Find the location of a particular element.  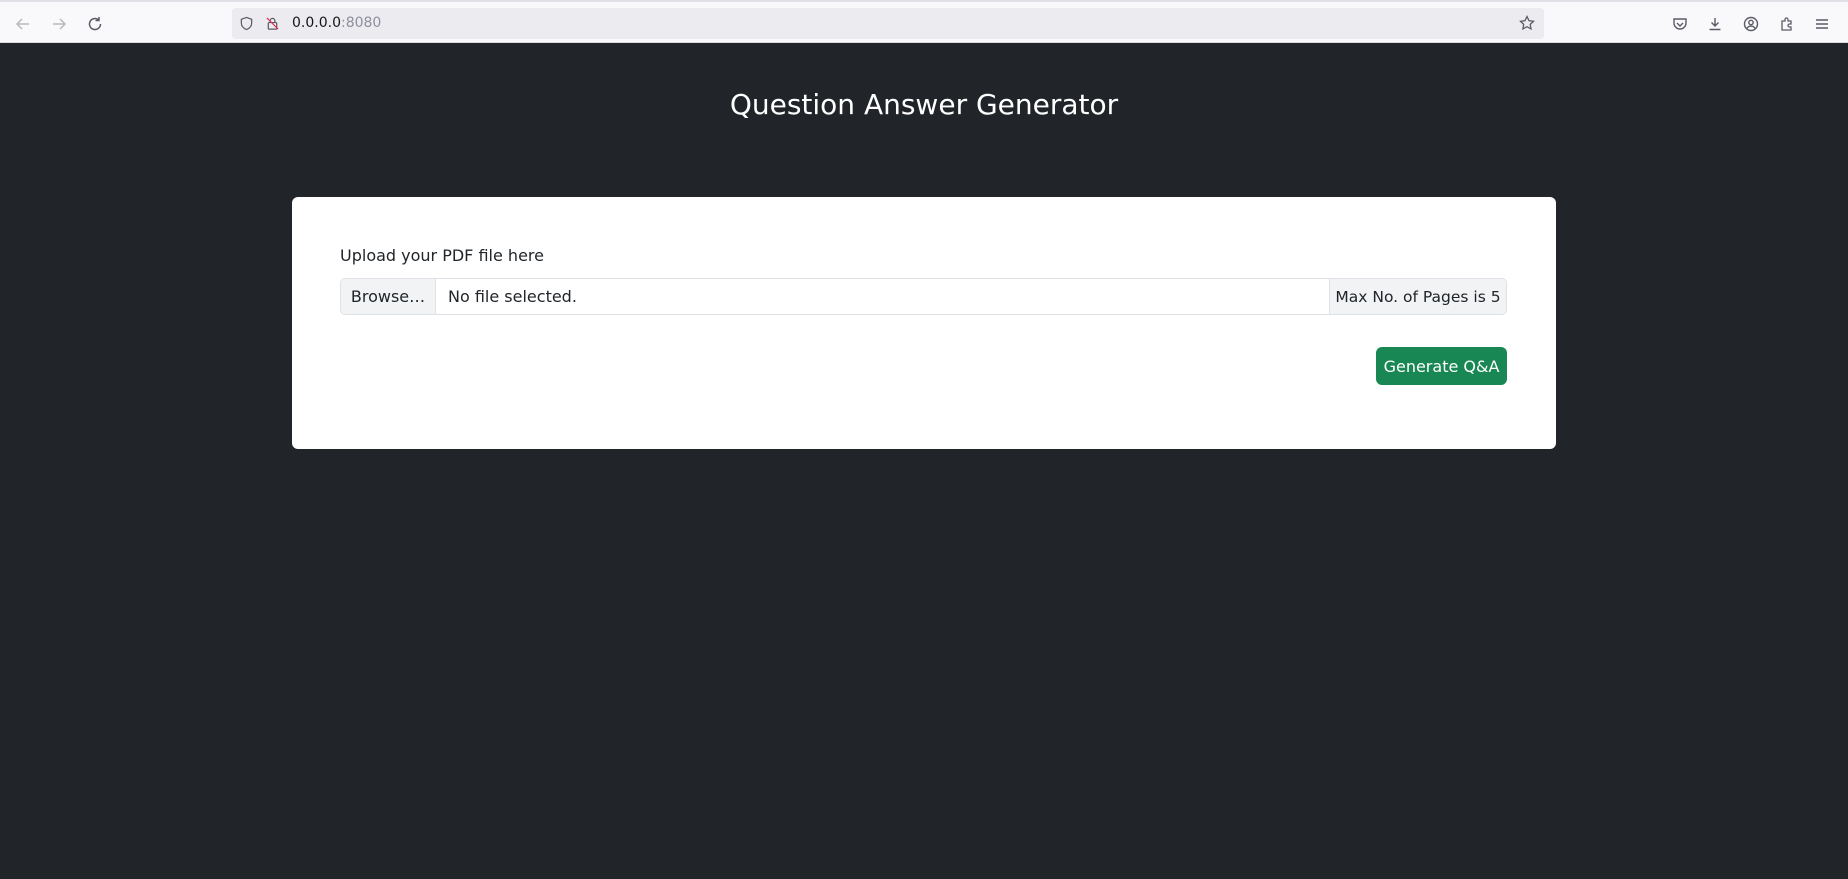

upload-label: Upload your PDF file here is located at coordinates (442, 255).